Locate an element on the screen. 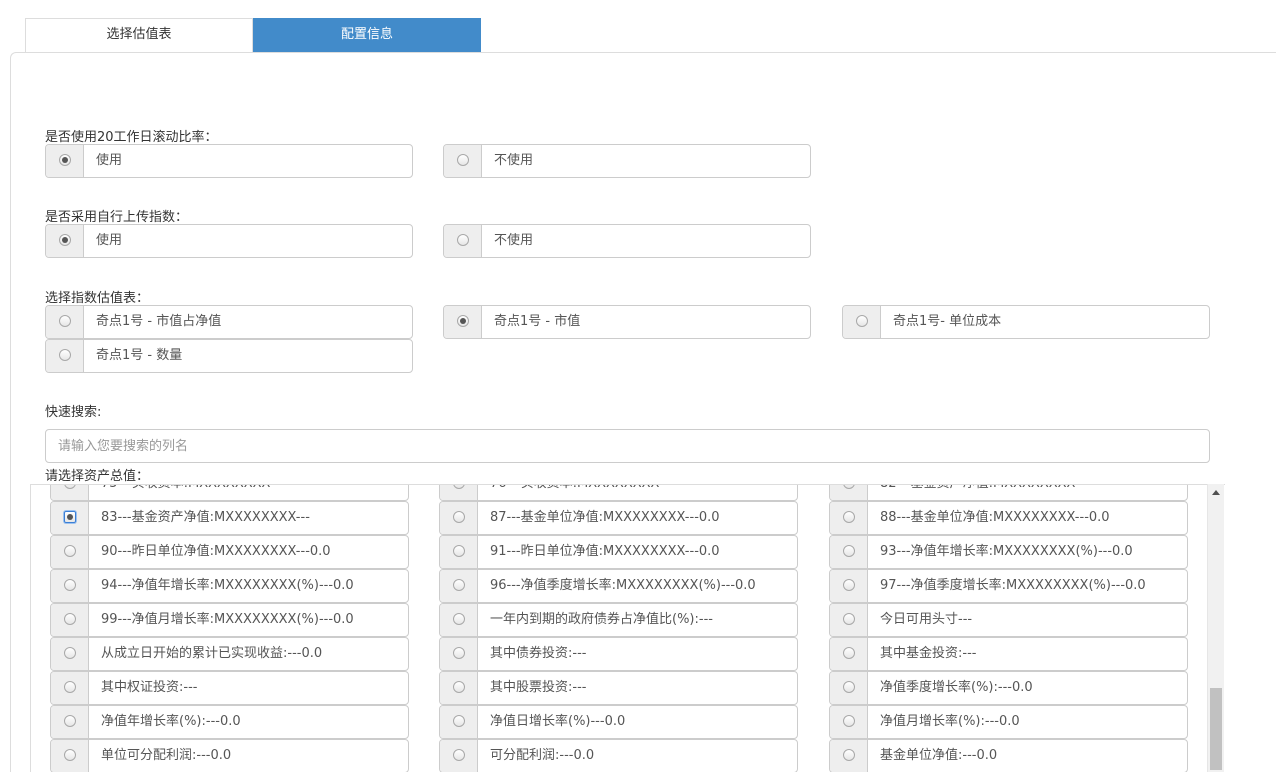 The image size is (1276, 772). rolling-ratio-use-option: 使用 is located at coordinates (229, 161).